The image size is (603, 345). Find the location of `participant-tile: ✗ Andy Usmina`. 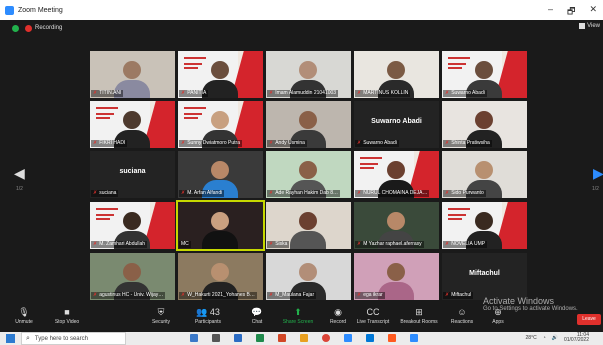

participant-tile: ✗ Andy Usmina is located at coordinates (308, 124).